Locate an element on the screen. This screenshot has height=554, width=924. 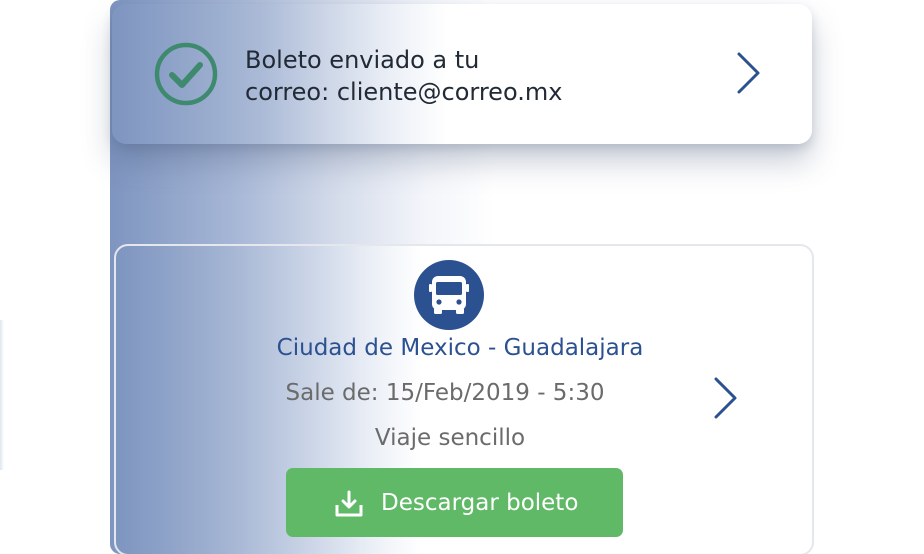
download-button-label: Descargar boleto is located at coordinates (480, 503).